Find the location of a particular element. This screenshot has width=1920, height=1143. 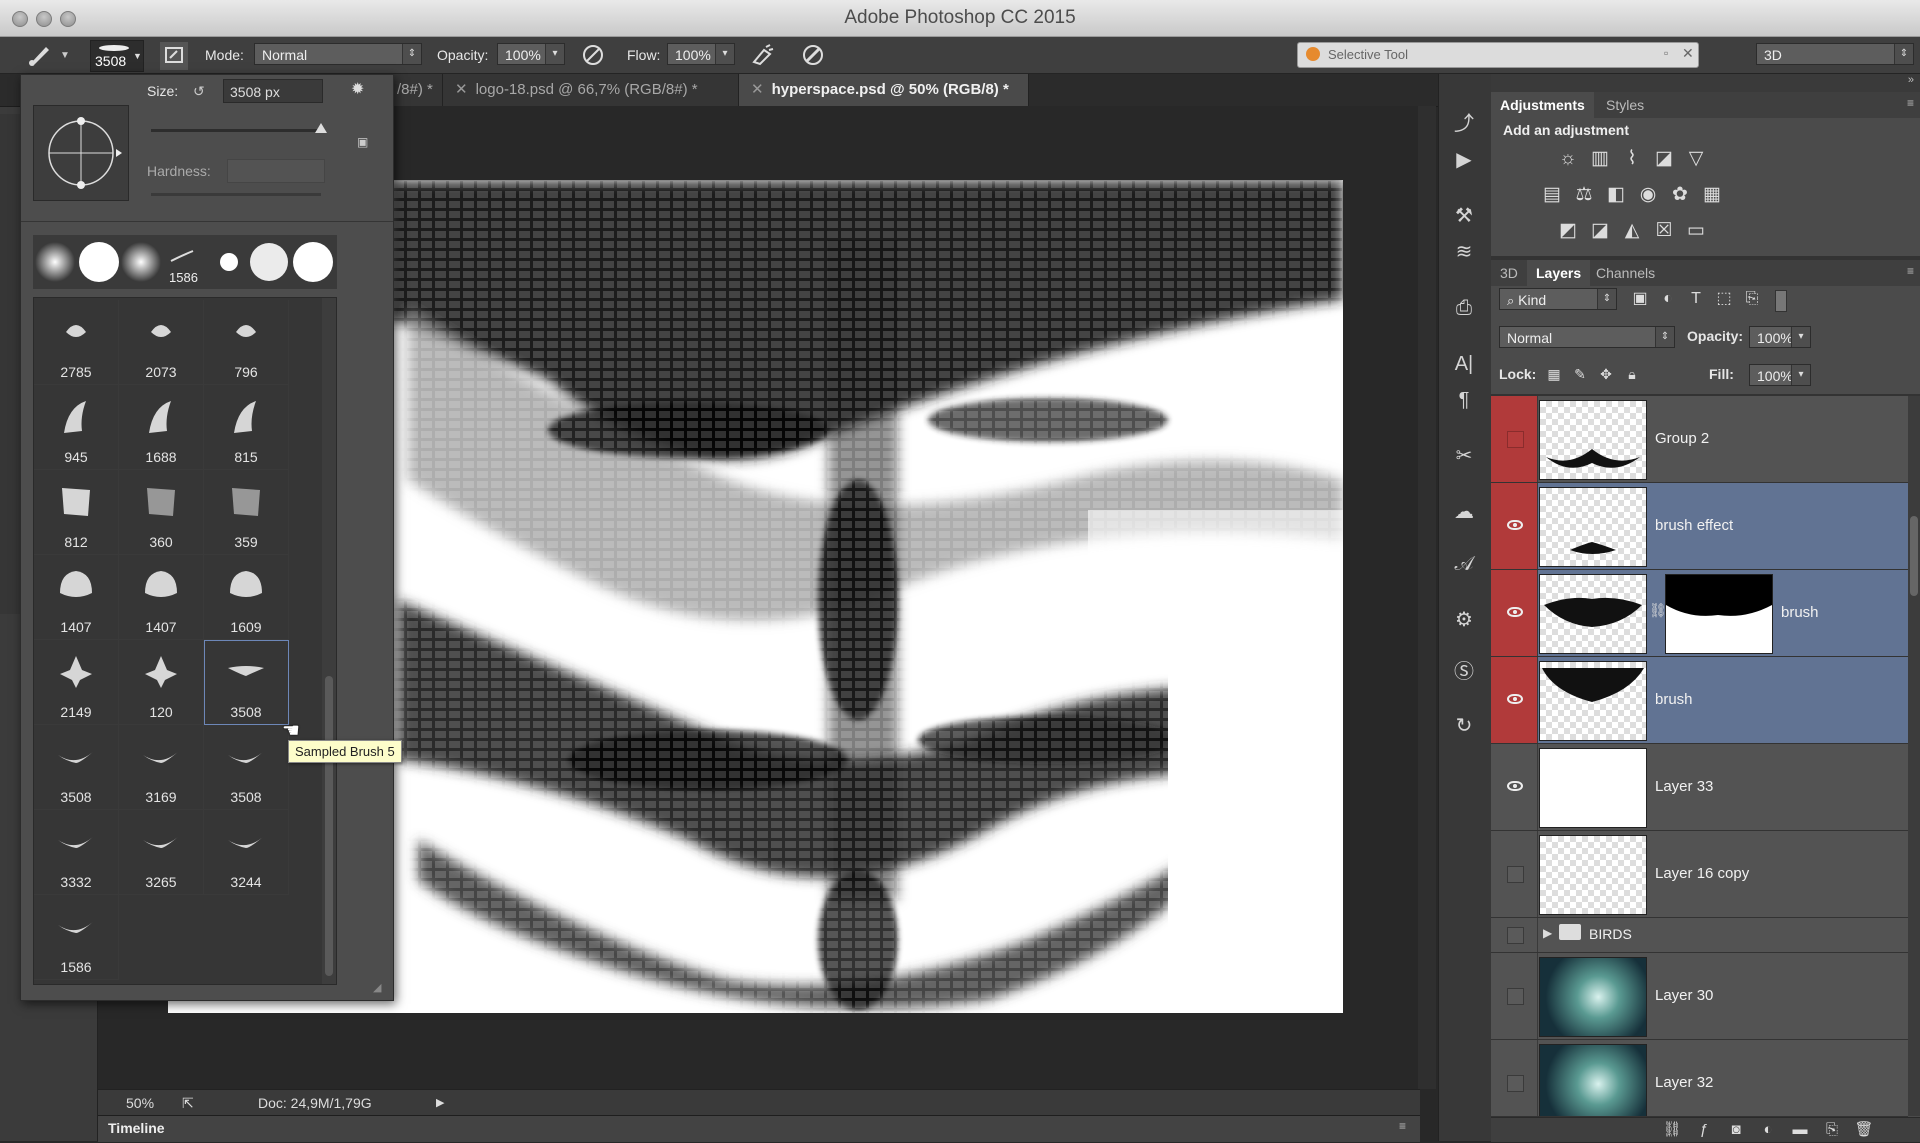

layer-row: ⛓ brush is located at coordinates (1699, 613).